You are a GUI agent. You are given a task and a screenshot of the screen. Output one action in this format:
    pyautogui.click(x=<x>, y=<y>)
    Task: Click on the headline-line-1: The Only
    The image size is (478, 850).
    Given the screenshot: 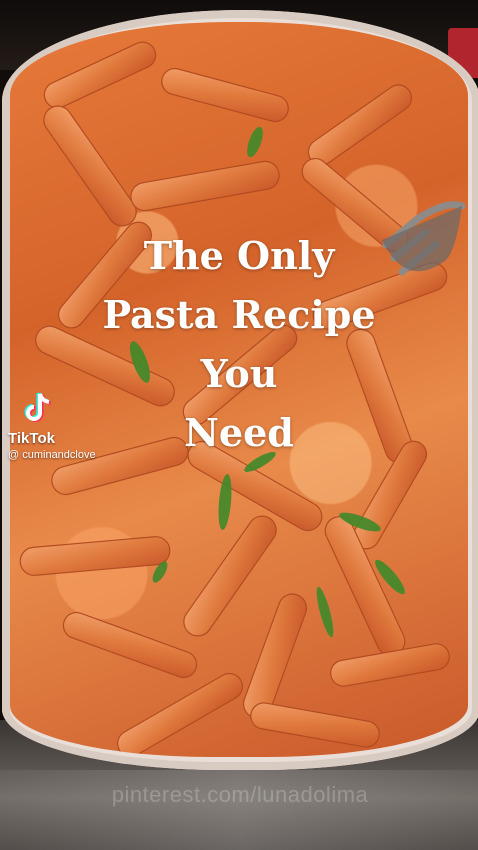 What is the action you would take?
    pyautogui.click(x=239, y=255)
    